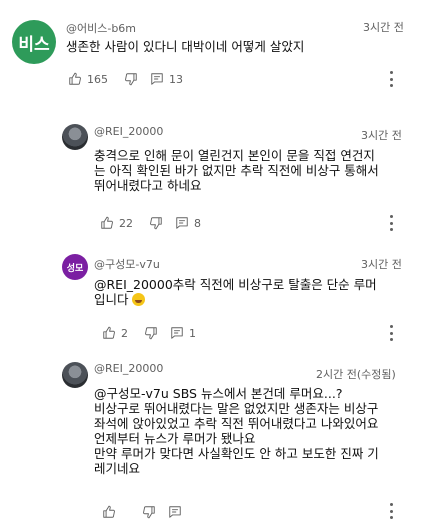  Describe the element at coordinates (218, 393) in the screenshot. I see `comment-line: @구성모-v7u SBS 뉴스에서 본건데 루머요...?` at that location.